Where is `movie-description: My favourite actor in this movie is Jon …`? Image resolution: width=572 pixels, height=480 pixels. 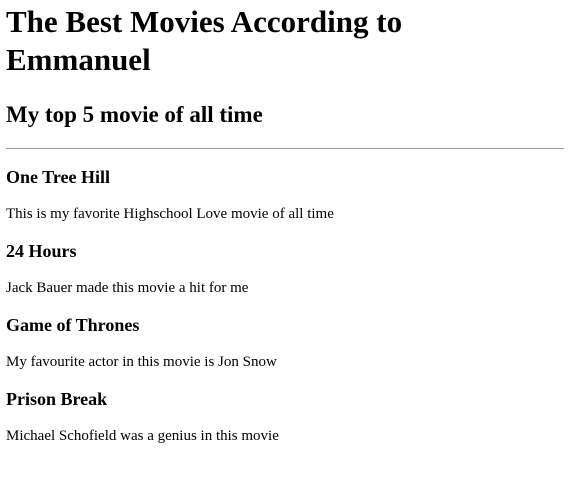
movie-description: My favourite actor in this movie is Jon … is located at coordinates (141, 362).